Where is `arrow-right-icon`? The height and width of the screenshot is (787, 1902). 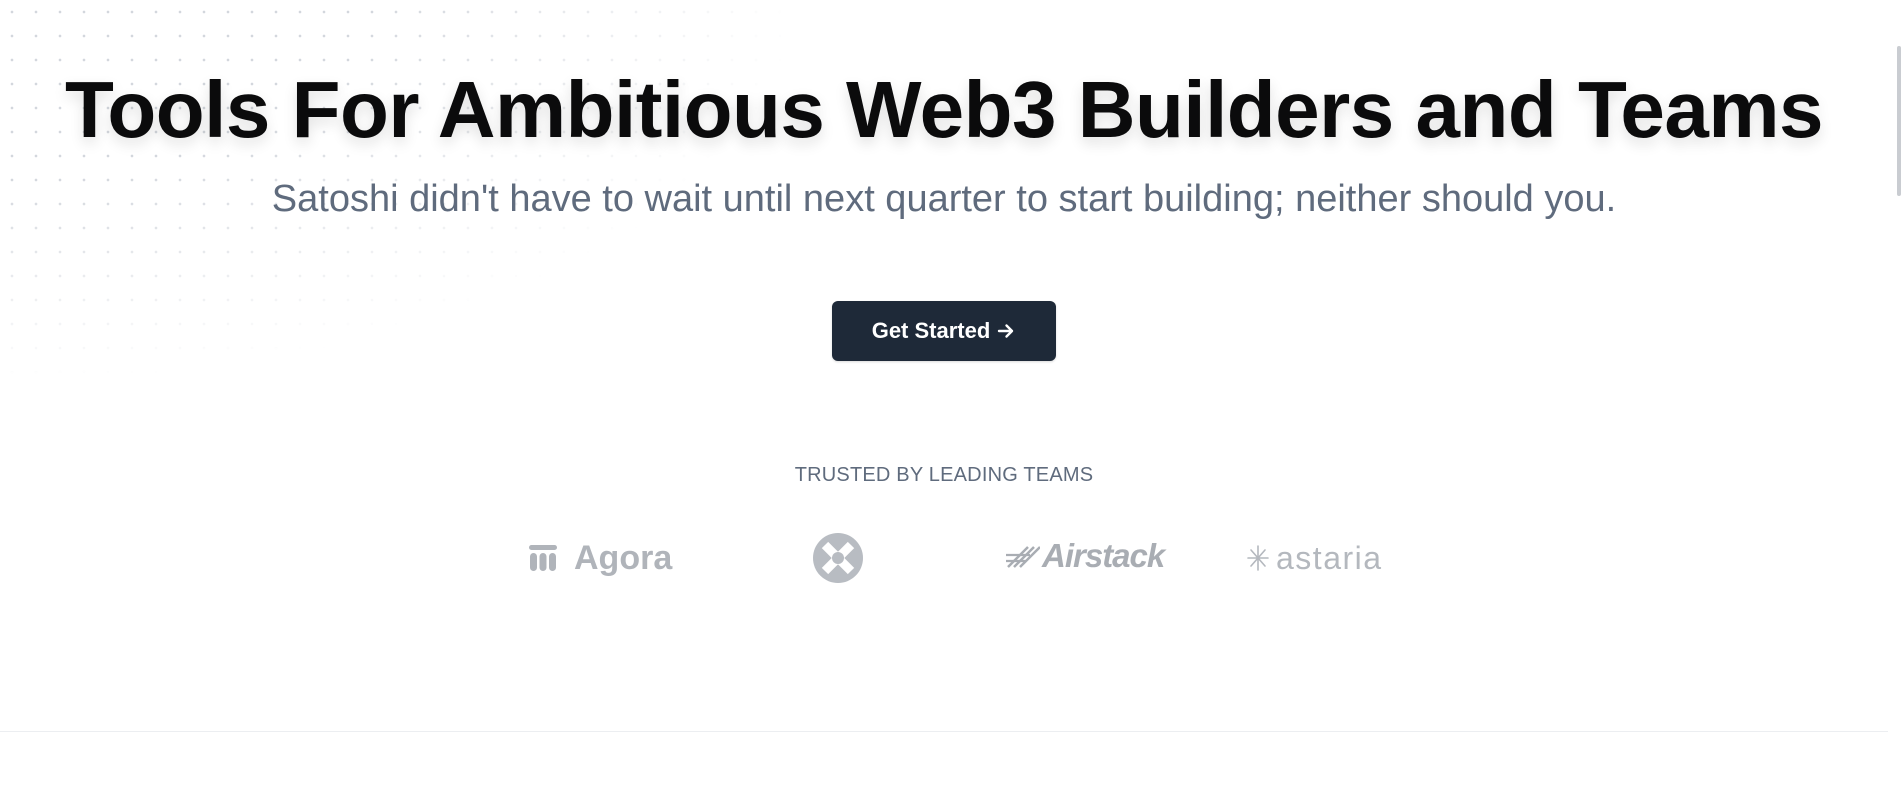 arrow-right-icon is located at coordinates (1006, 331).